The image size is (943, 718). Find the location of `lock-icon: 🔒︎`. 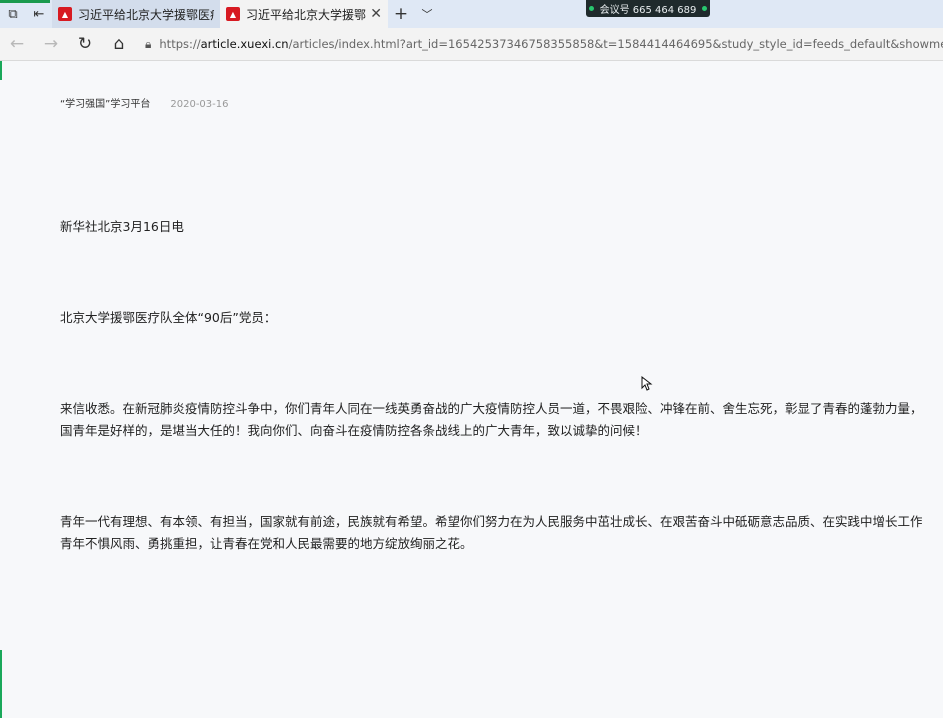

lock-icon: 🔒︎ is located at coordinates (148, 43).